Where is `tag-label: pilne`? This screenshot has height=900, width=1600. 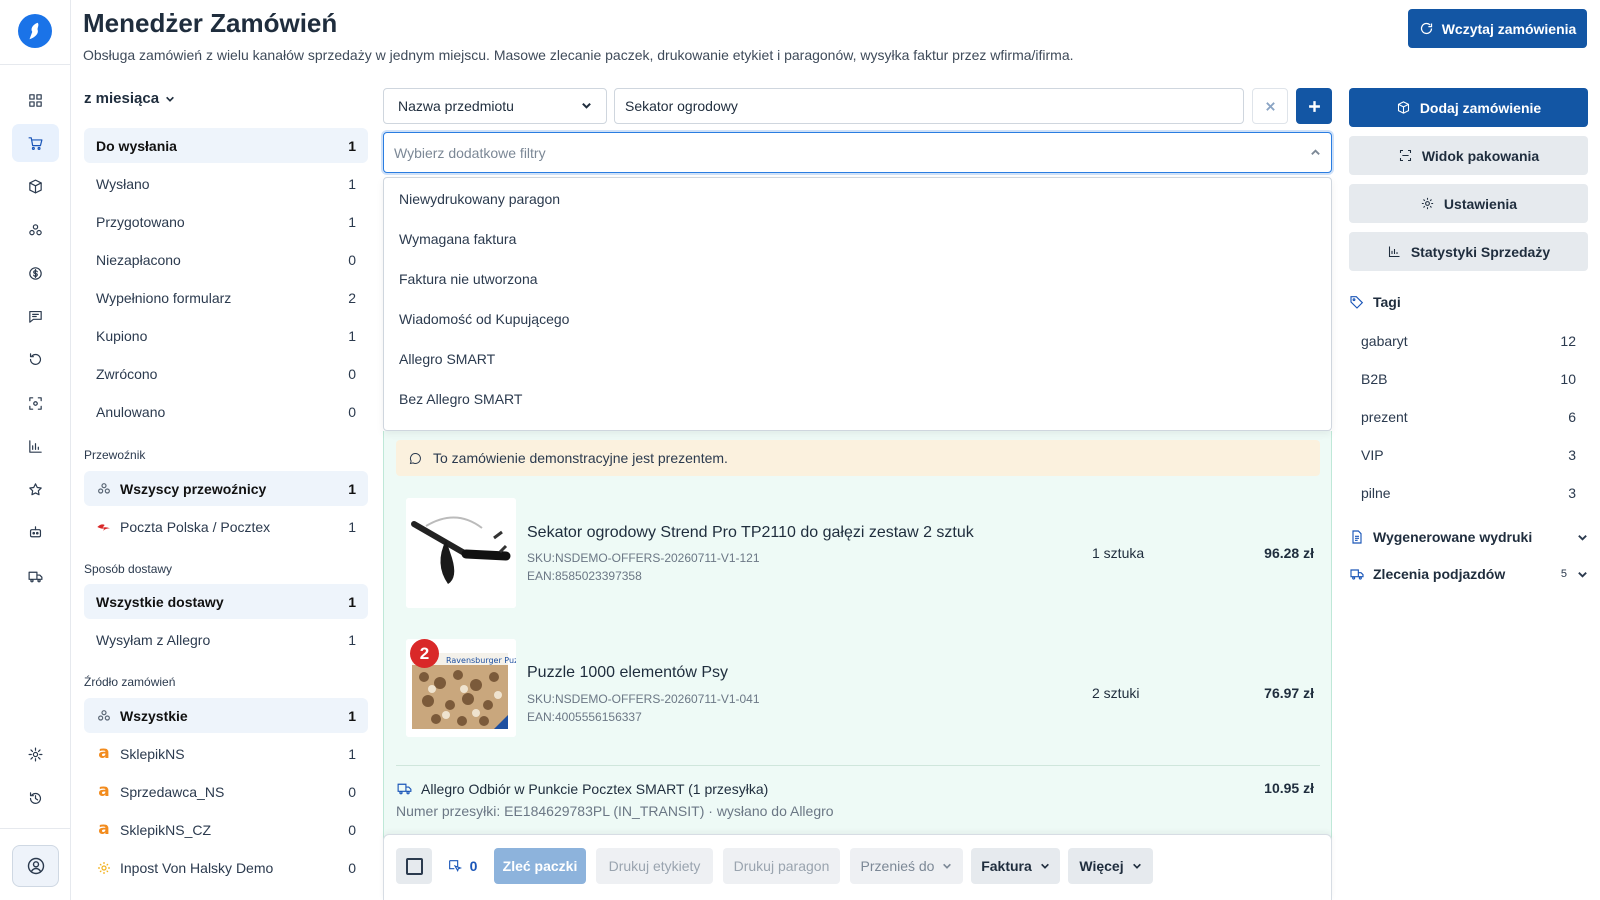
tag-label: pilne is located at coordinates (1376, 493).